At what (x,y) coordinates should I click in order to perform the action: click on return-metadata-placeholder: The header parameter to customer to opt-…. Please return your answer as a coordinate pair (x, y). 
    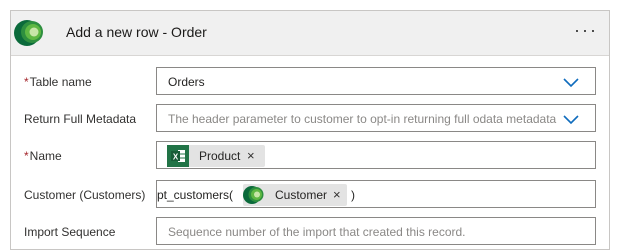
    Looking at the image, I should click on (362, 119).